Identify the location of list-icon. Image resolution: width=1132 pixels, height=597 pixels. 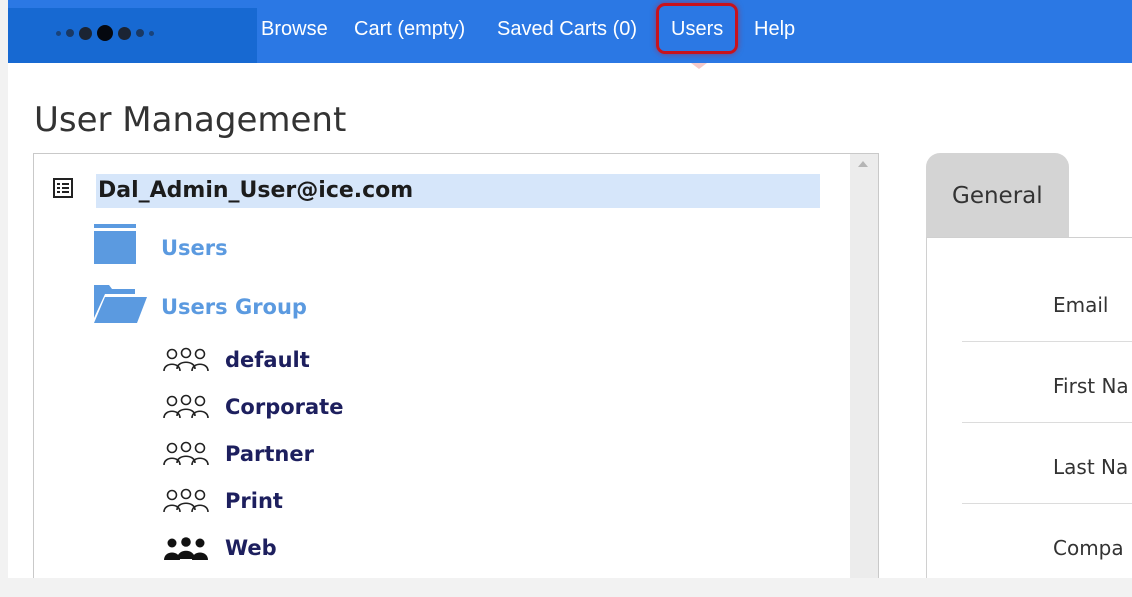
(63, 188).